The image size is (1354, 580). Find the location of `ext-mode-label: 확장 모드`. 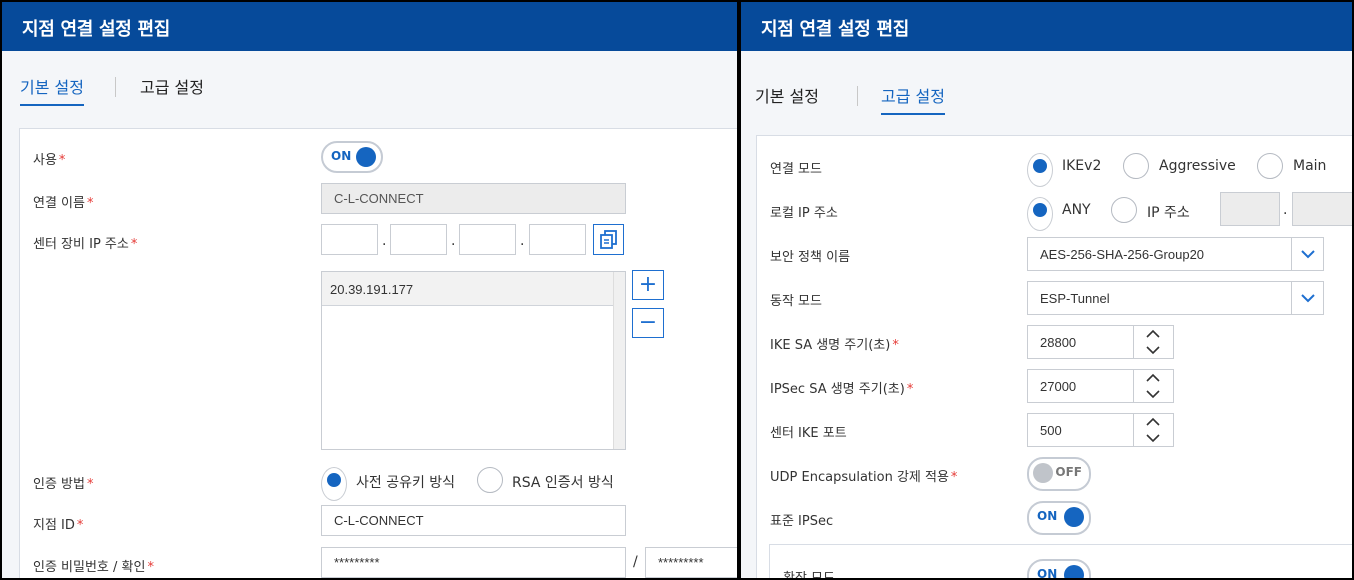

ext-mode-label: 확장 모드 is located at coordinates (809, 572).